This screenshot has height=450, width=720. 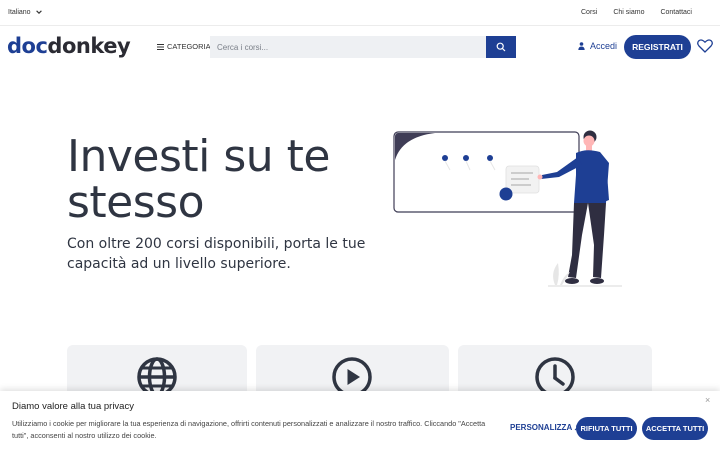 I want to click on top-link-corsi: Corsi, so click(x=589, y=12).